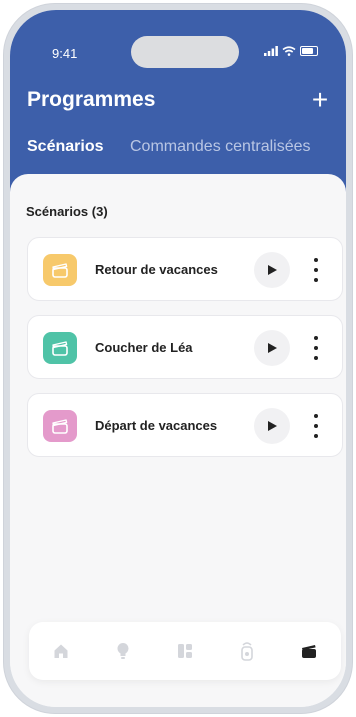  I want to click on tab-commandes-centralisees: Commandes centralisées, so click(220, 147).